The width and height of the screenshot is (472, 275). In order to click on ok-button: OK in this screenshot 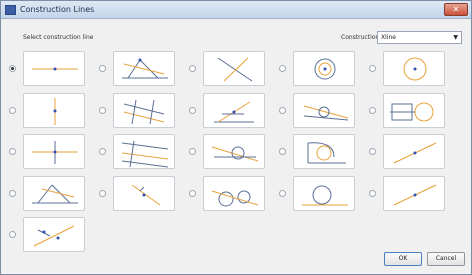, I will do `click(403, 259)`.